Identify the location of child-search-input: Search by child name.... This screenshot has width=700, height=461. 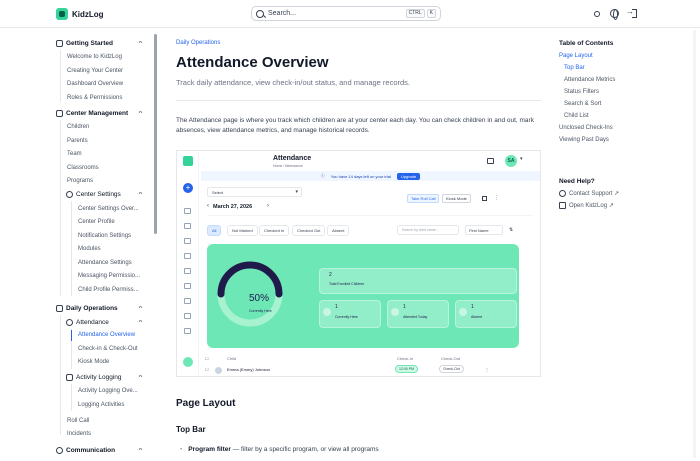
(428, 230).